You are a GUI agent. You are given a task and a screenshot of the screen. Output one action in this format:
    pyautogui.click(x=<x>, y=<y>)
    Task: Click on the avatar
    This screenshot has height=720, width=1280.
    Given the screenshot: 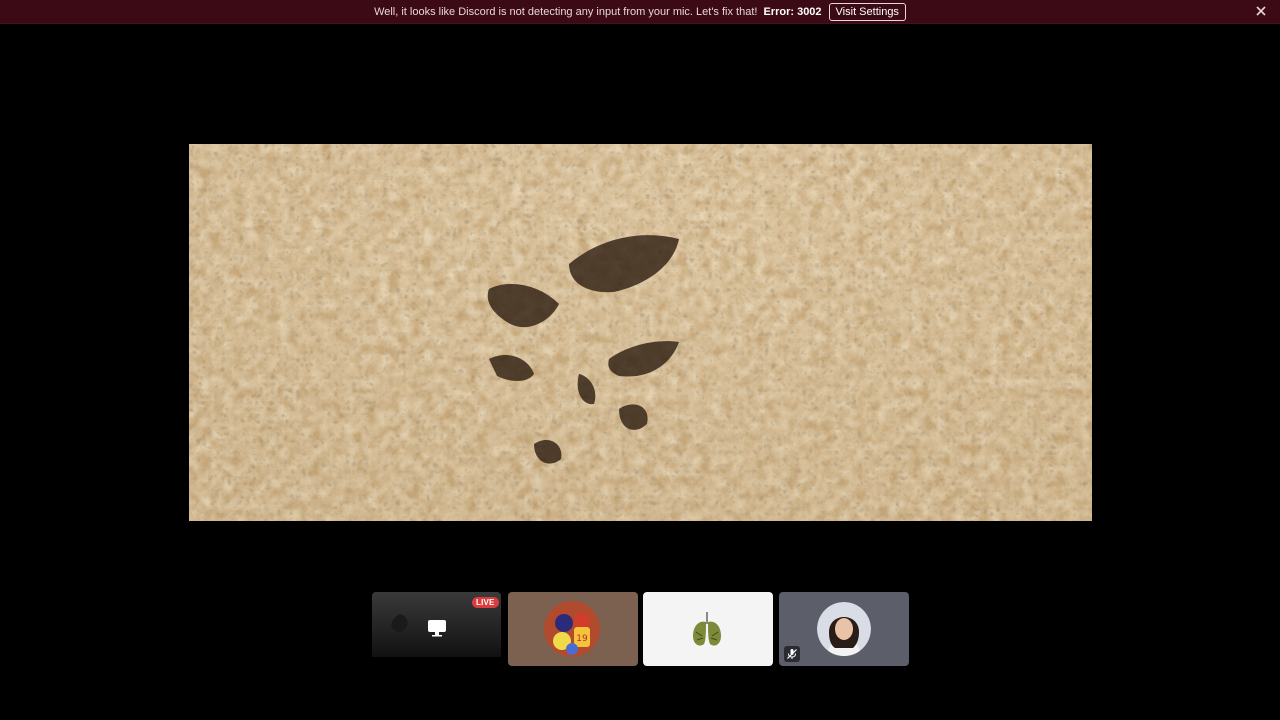 What is the action you would take?
    pyautogui.click(x=844, y=629)
    